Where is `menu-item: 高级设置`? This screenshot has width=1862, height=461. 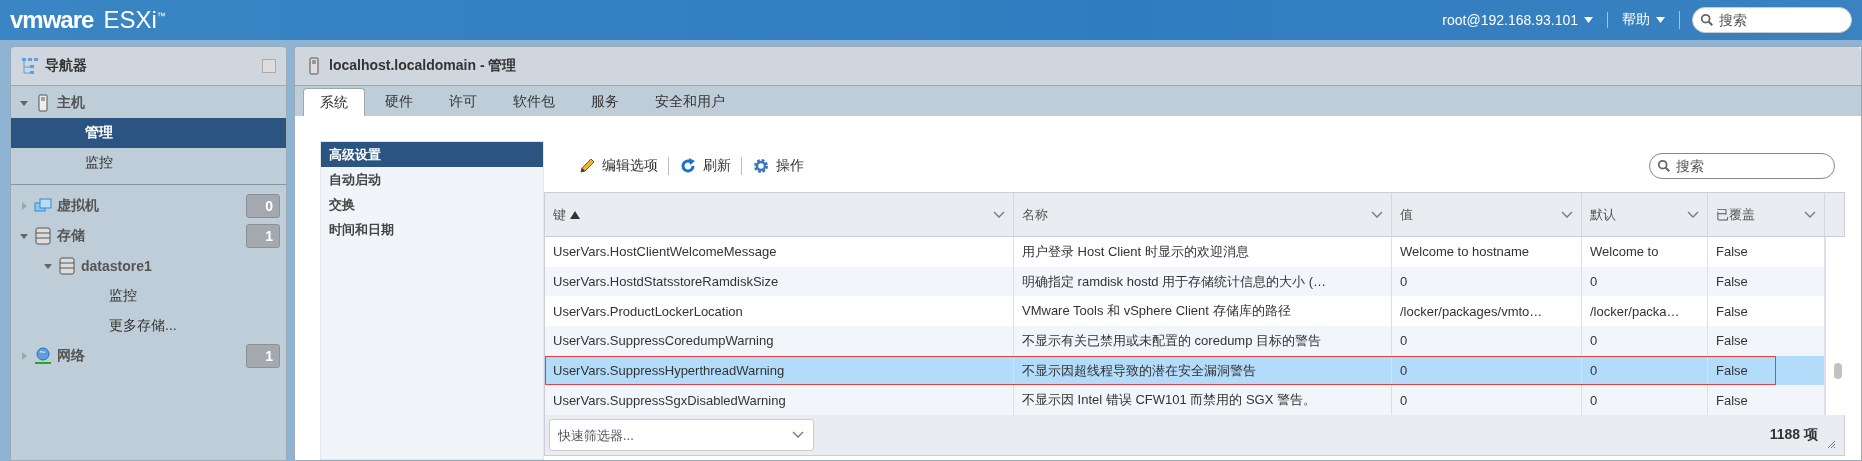 menu-item: 高级设置 is located at coordinates (432, 154).